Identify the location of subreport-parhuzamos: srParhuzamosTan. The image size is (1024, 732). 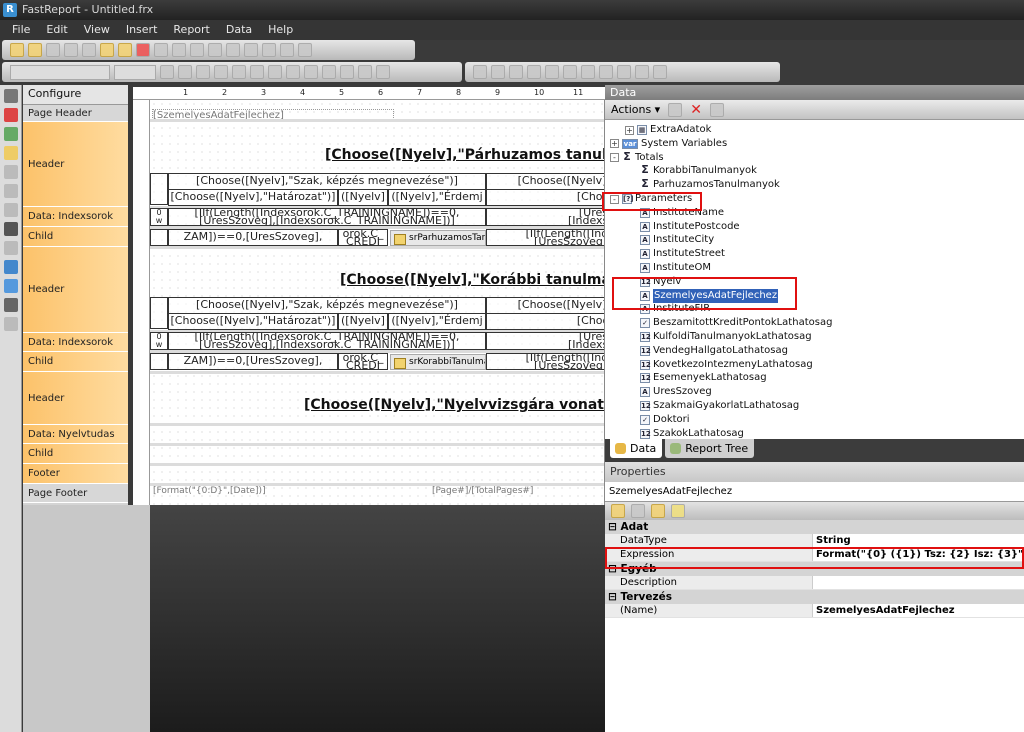
(438, 238).